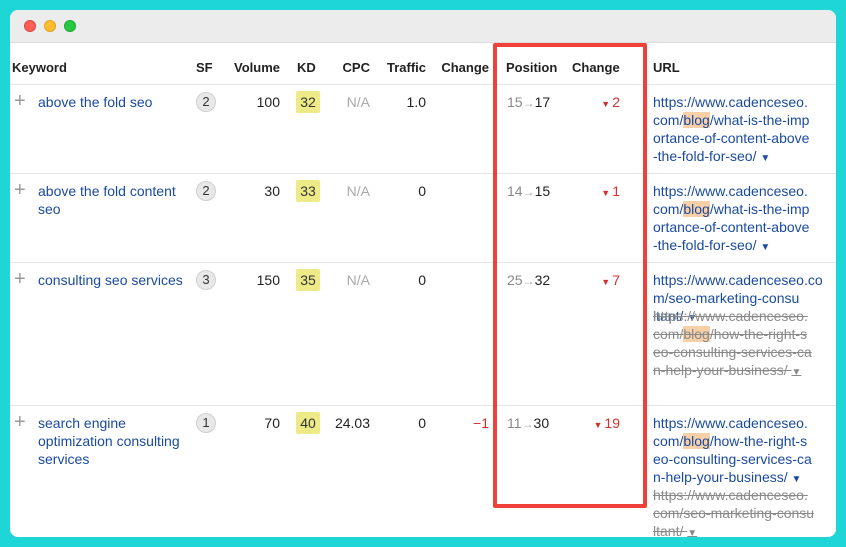 This screenshot has width=846, height=547. What do you see at coordinates (204, 67) in the screenshot?
I see `header-sf: SF` at bounding box center [204, 67].